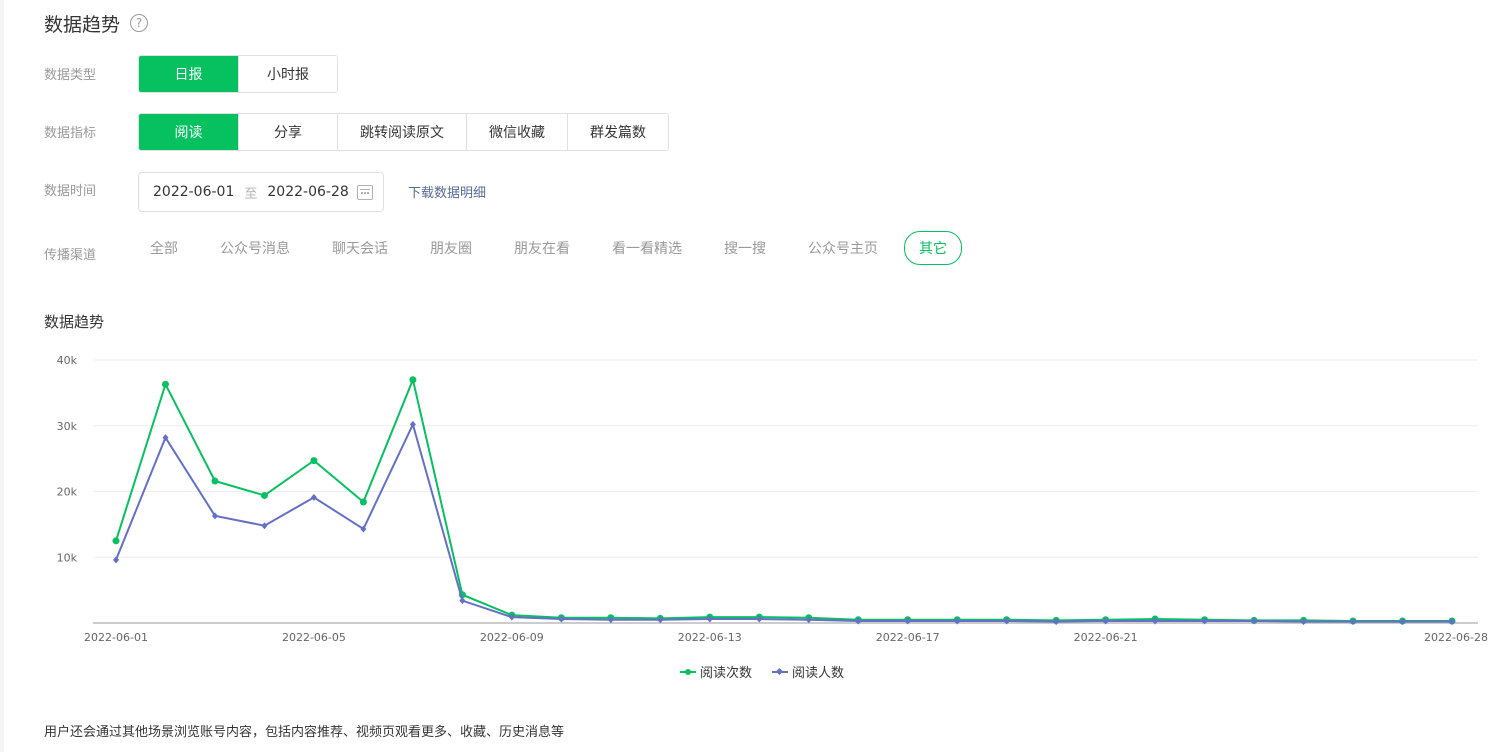 Image resolution: width=1510 pixels, height=752 pixels. I want to click on channel-top-stories: 看一看精选, so click(647, 248).